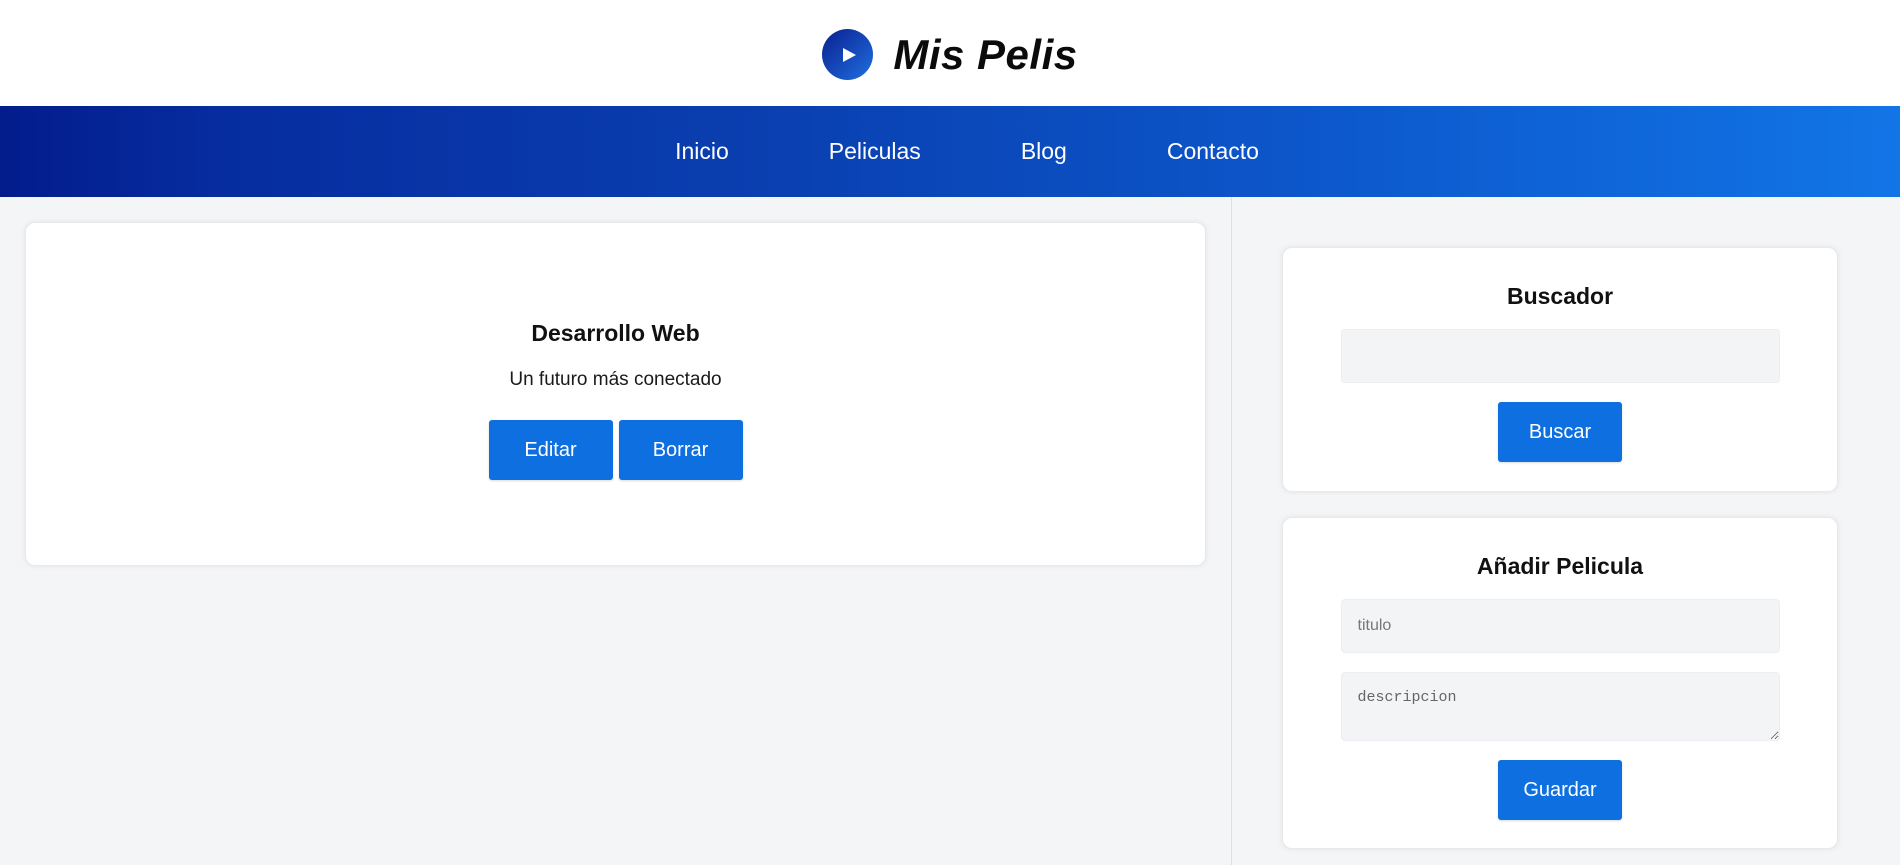 This screenshot has width=1900, height=865. I want to click on logo: Mis Pelis, so click(949, 54).